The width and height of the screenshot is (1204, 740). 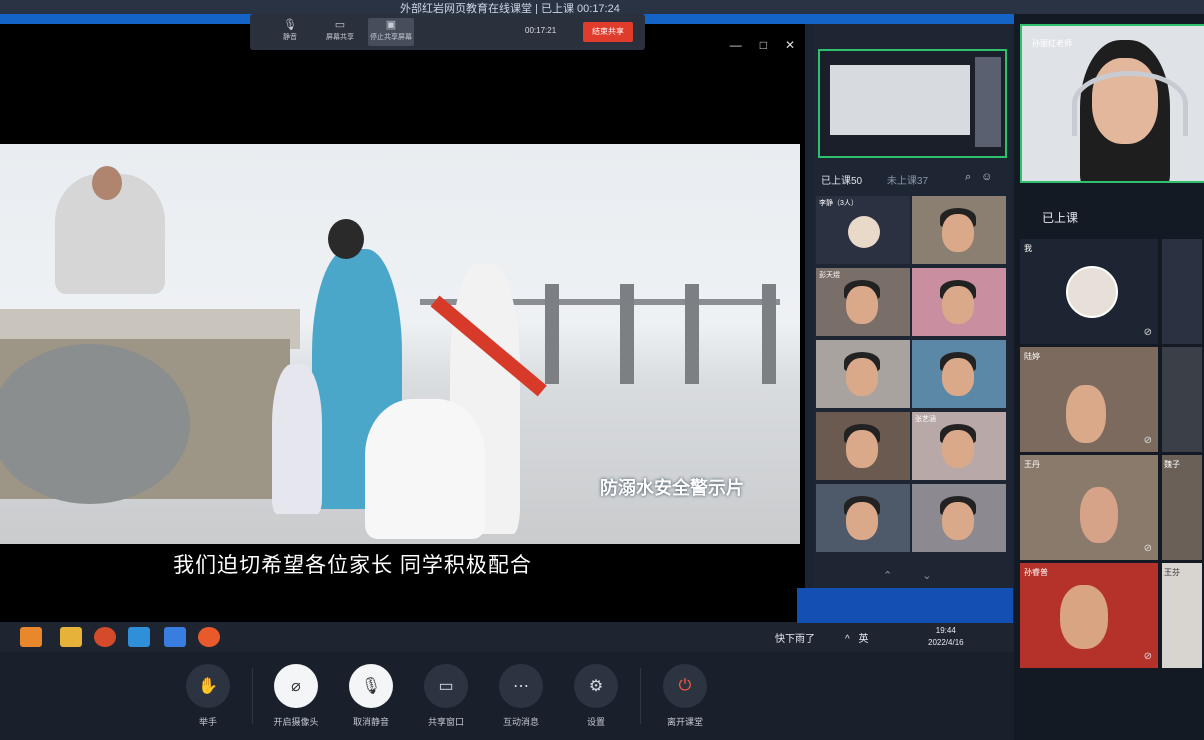 What do you see at coordinates (1130, 103) in the screenshot?
I see `headset-icon` at bounding box center [1130, 103].